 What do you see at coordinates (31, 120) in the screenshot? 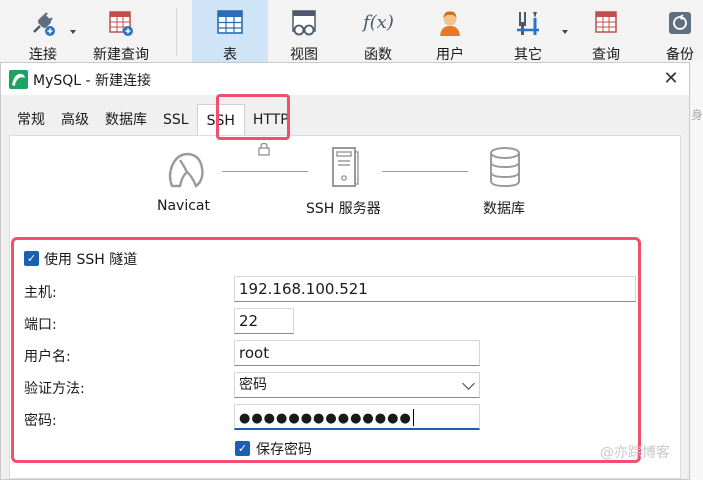
I see `tab-general: 常规` at bounding box center [31, 120].